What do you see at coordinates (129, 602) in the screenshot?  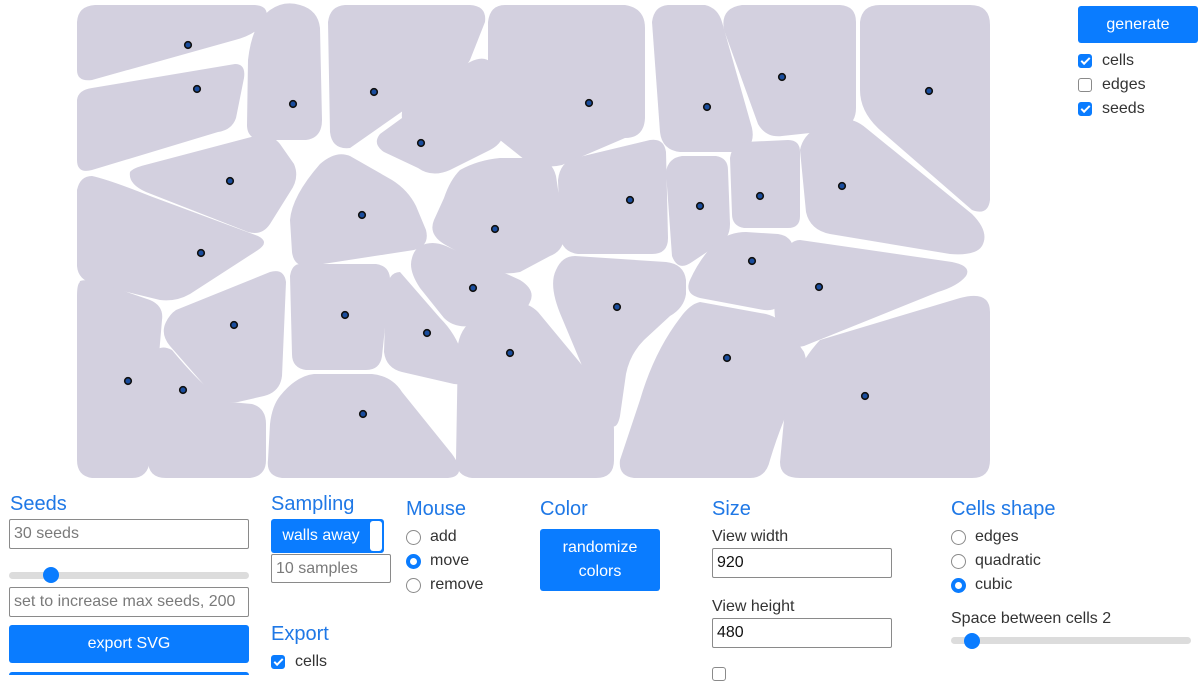 I see `max-seeds-input` at bounding box center [129, 602].